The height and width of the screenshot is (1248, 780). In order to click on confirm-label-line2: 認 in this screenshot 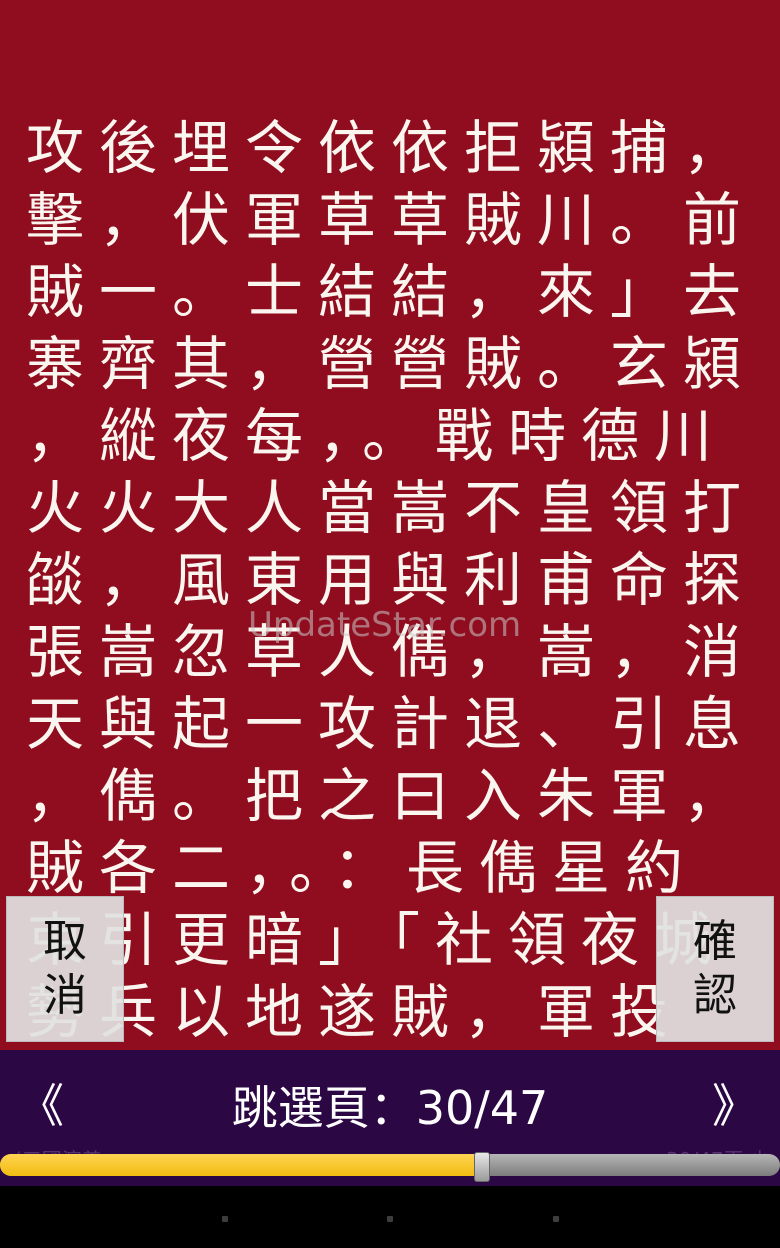, I will do `click(715, 995)`.